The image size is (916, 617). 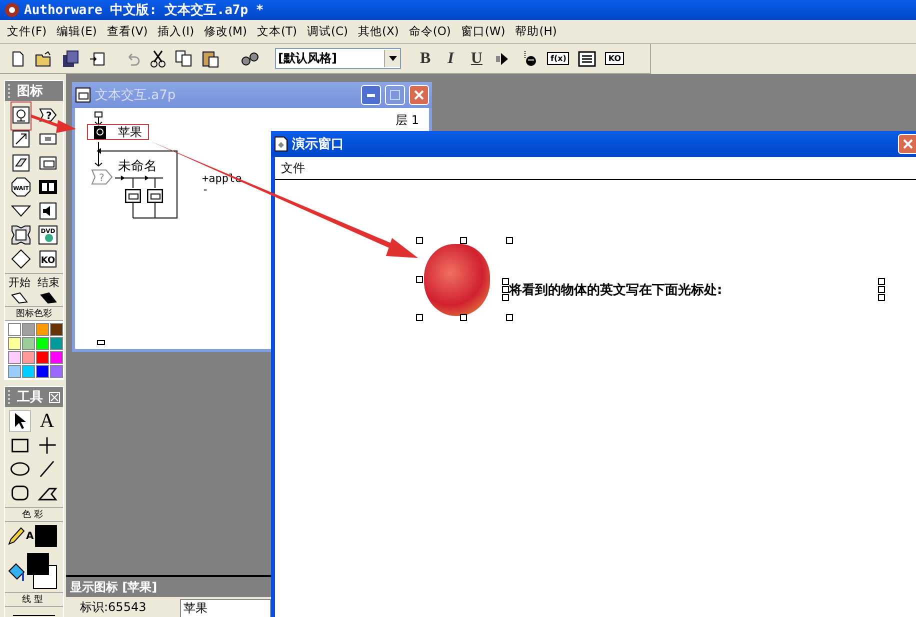 I want to click on scissors-icon, so click(x=158, y=59).